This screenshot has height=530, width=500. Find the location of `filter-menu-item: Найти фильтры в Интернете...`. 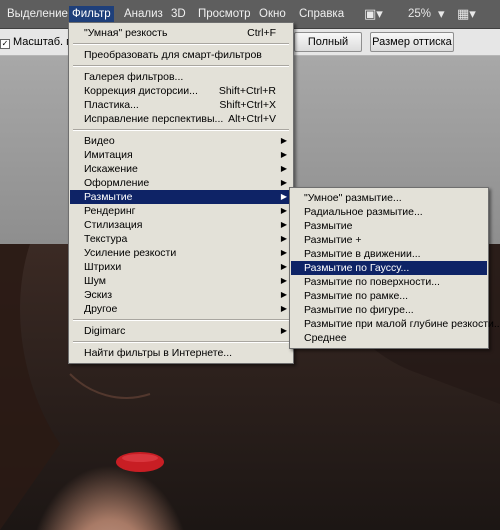

filter-menu-item: Найти фильтры в Интернете... is located at coordinates (181, 353).